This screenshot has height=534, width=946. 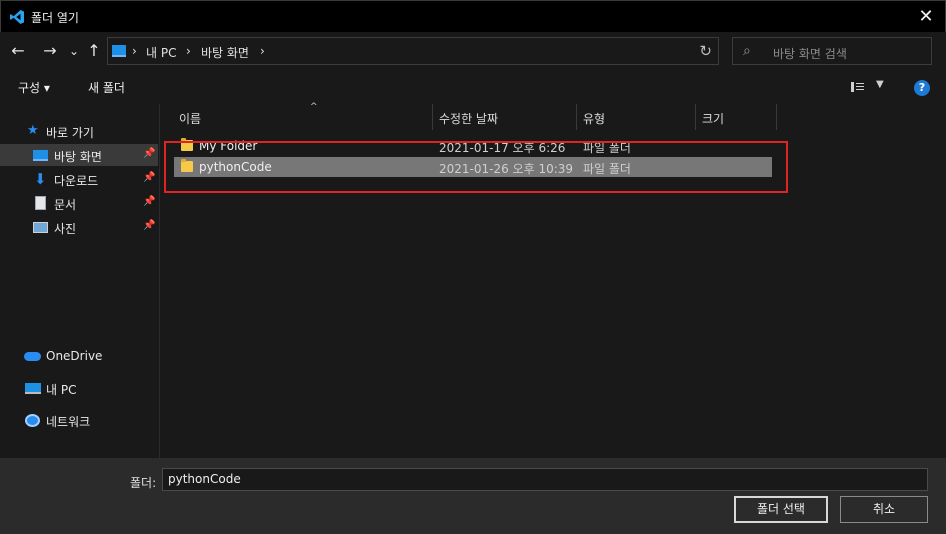 I want to click on view-options-icon, so click(x=858, y=87).